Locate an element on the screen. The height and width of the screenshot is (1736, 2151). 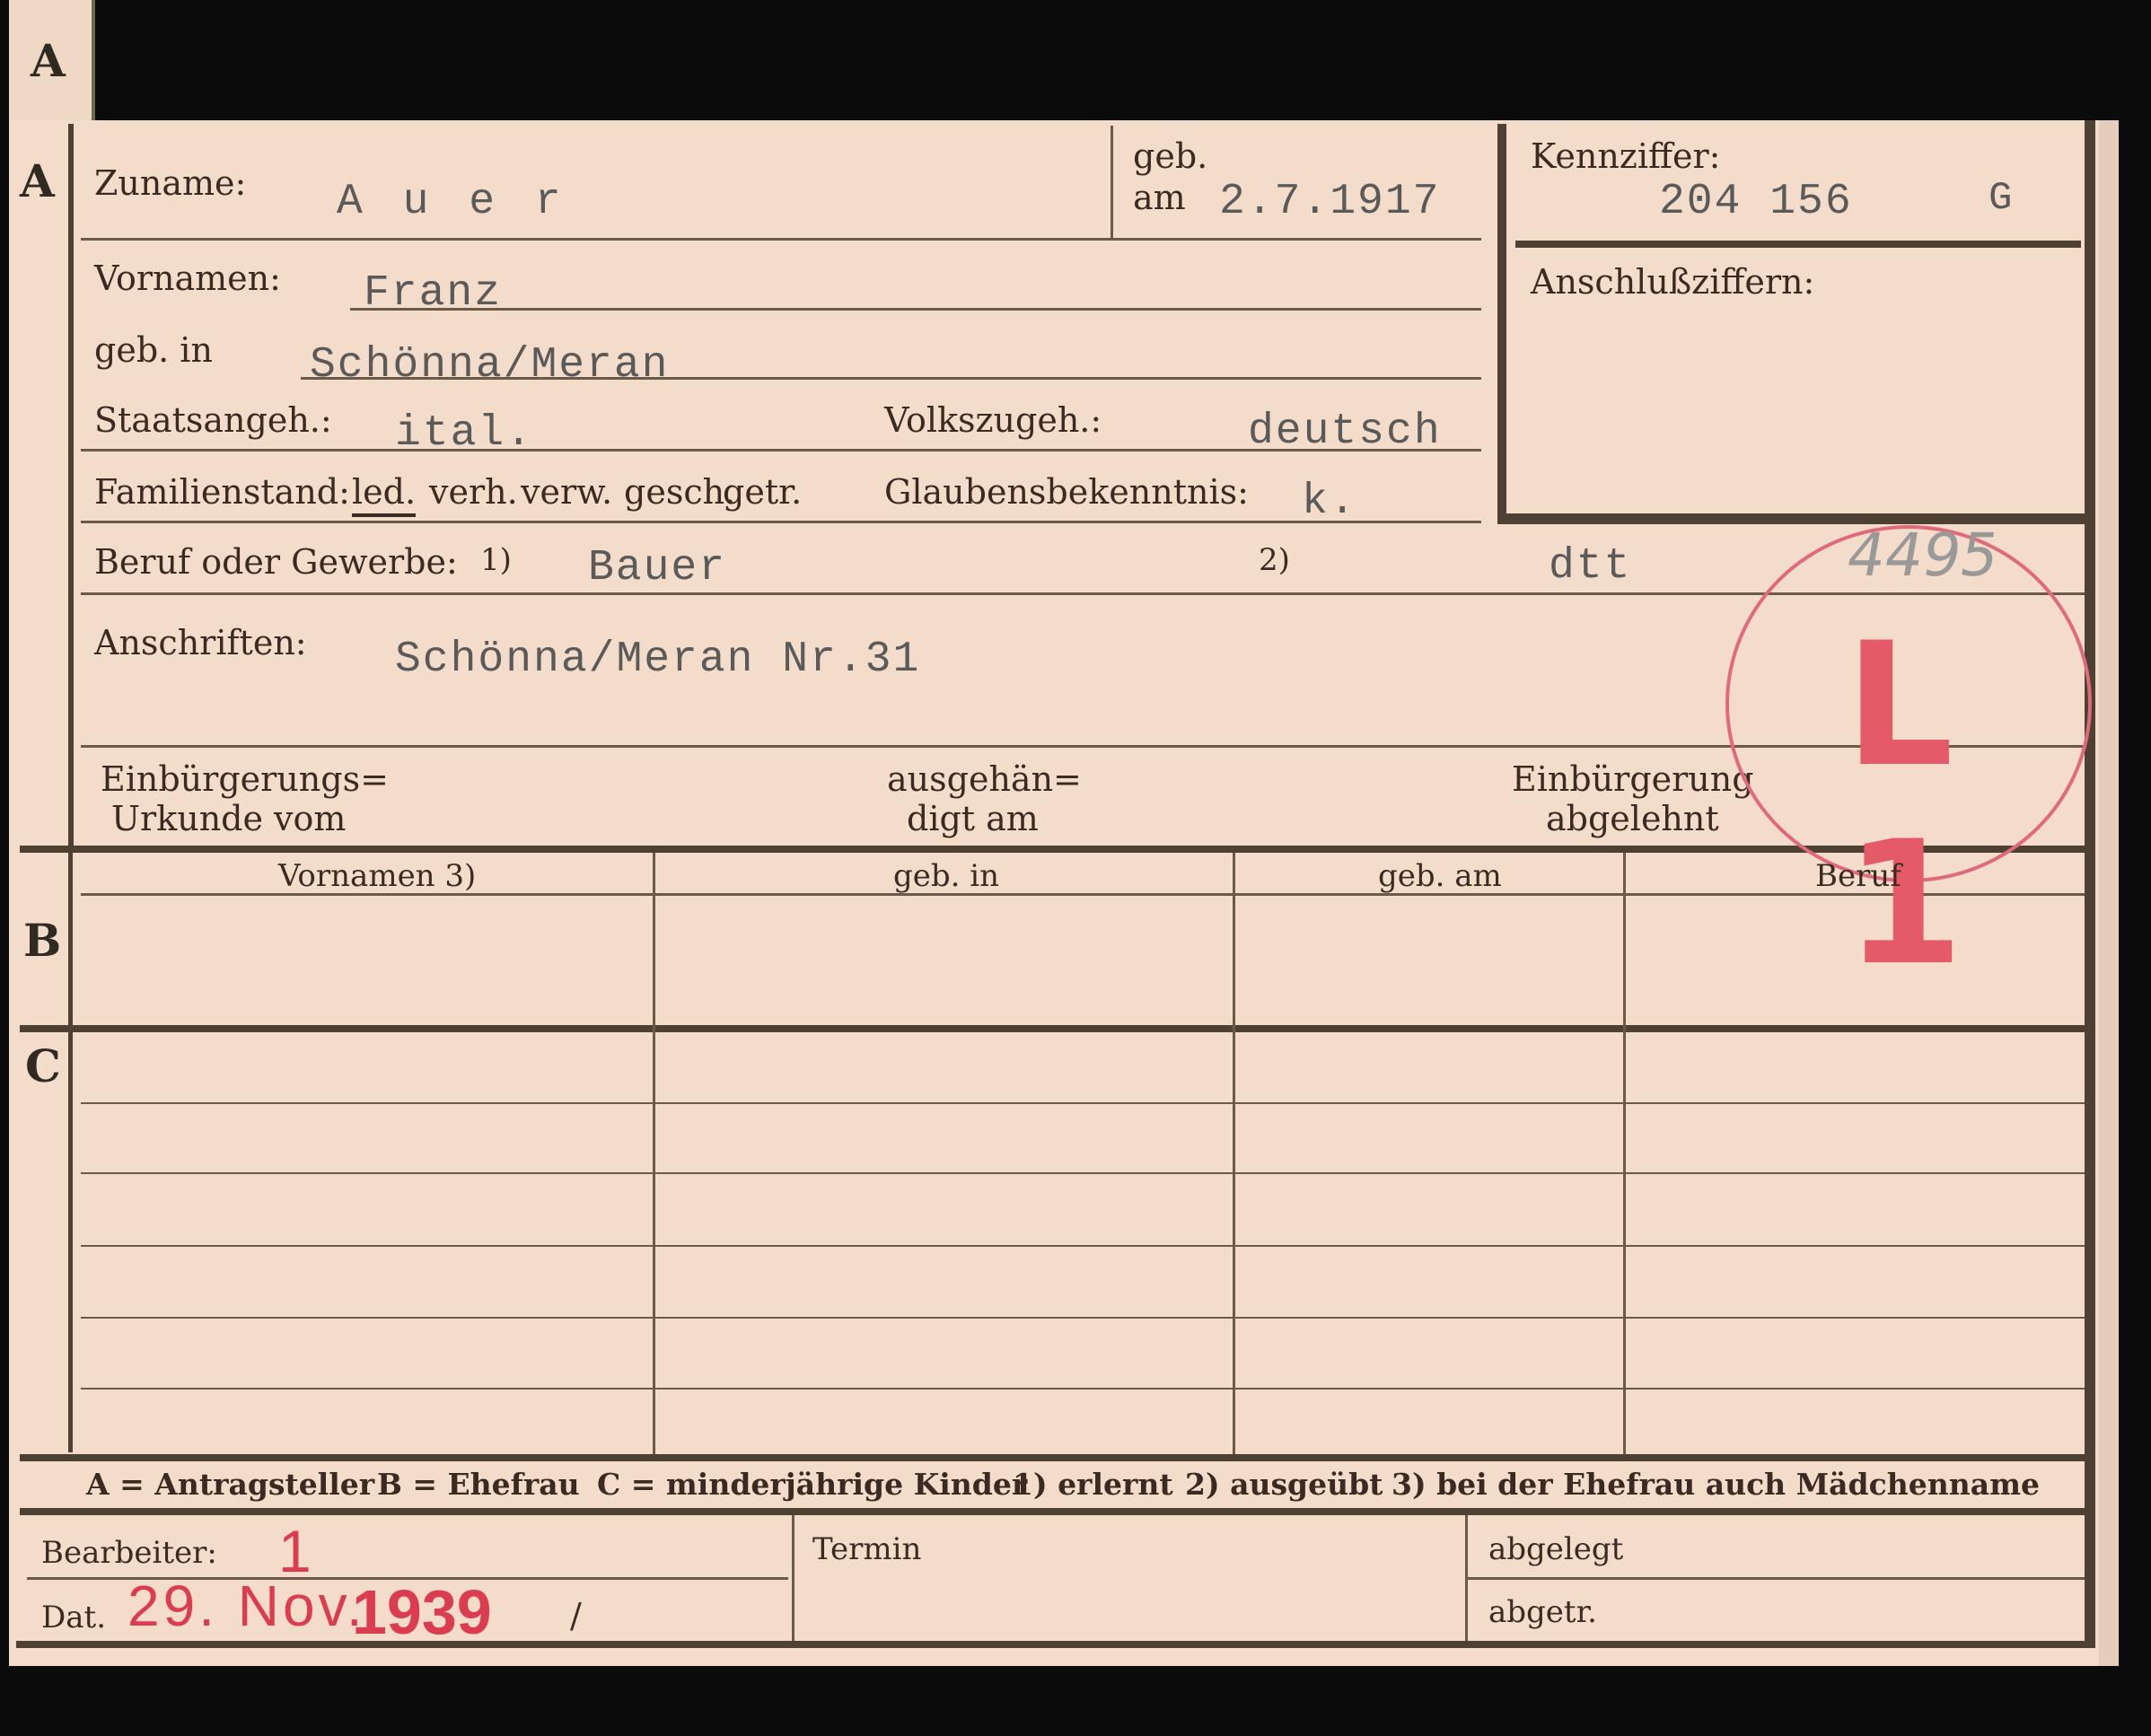
birthplace-value: Schönna/Meran is located at coordinates (490, 365).